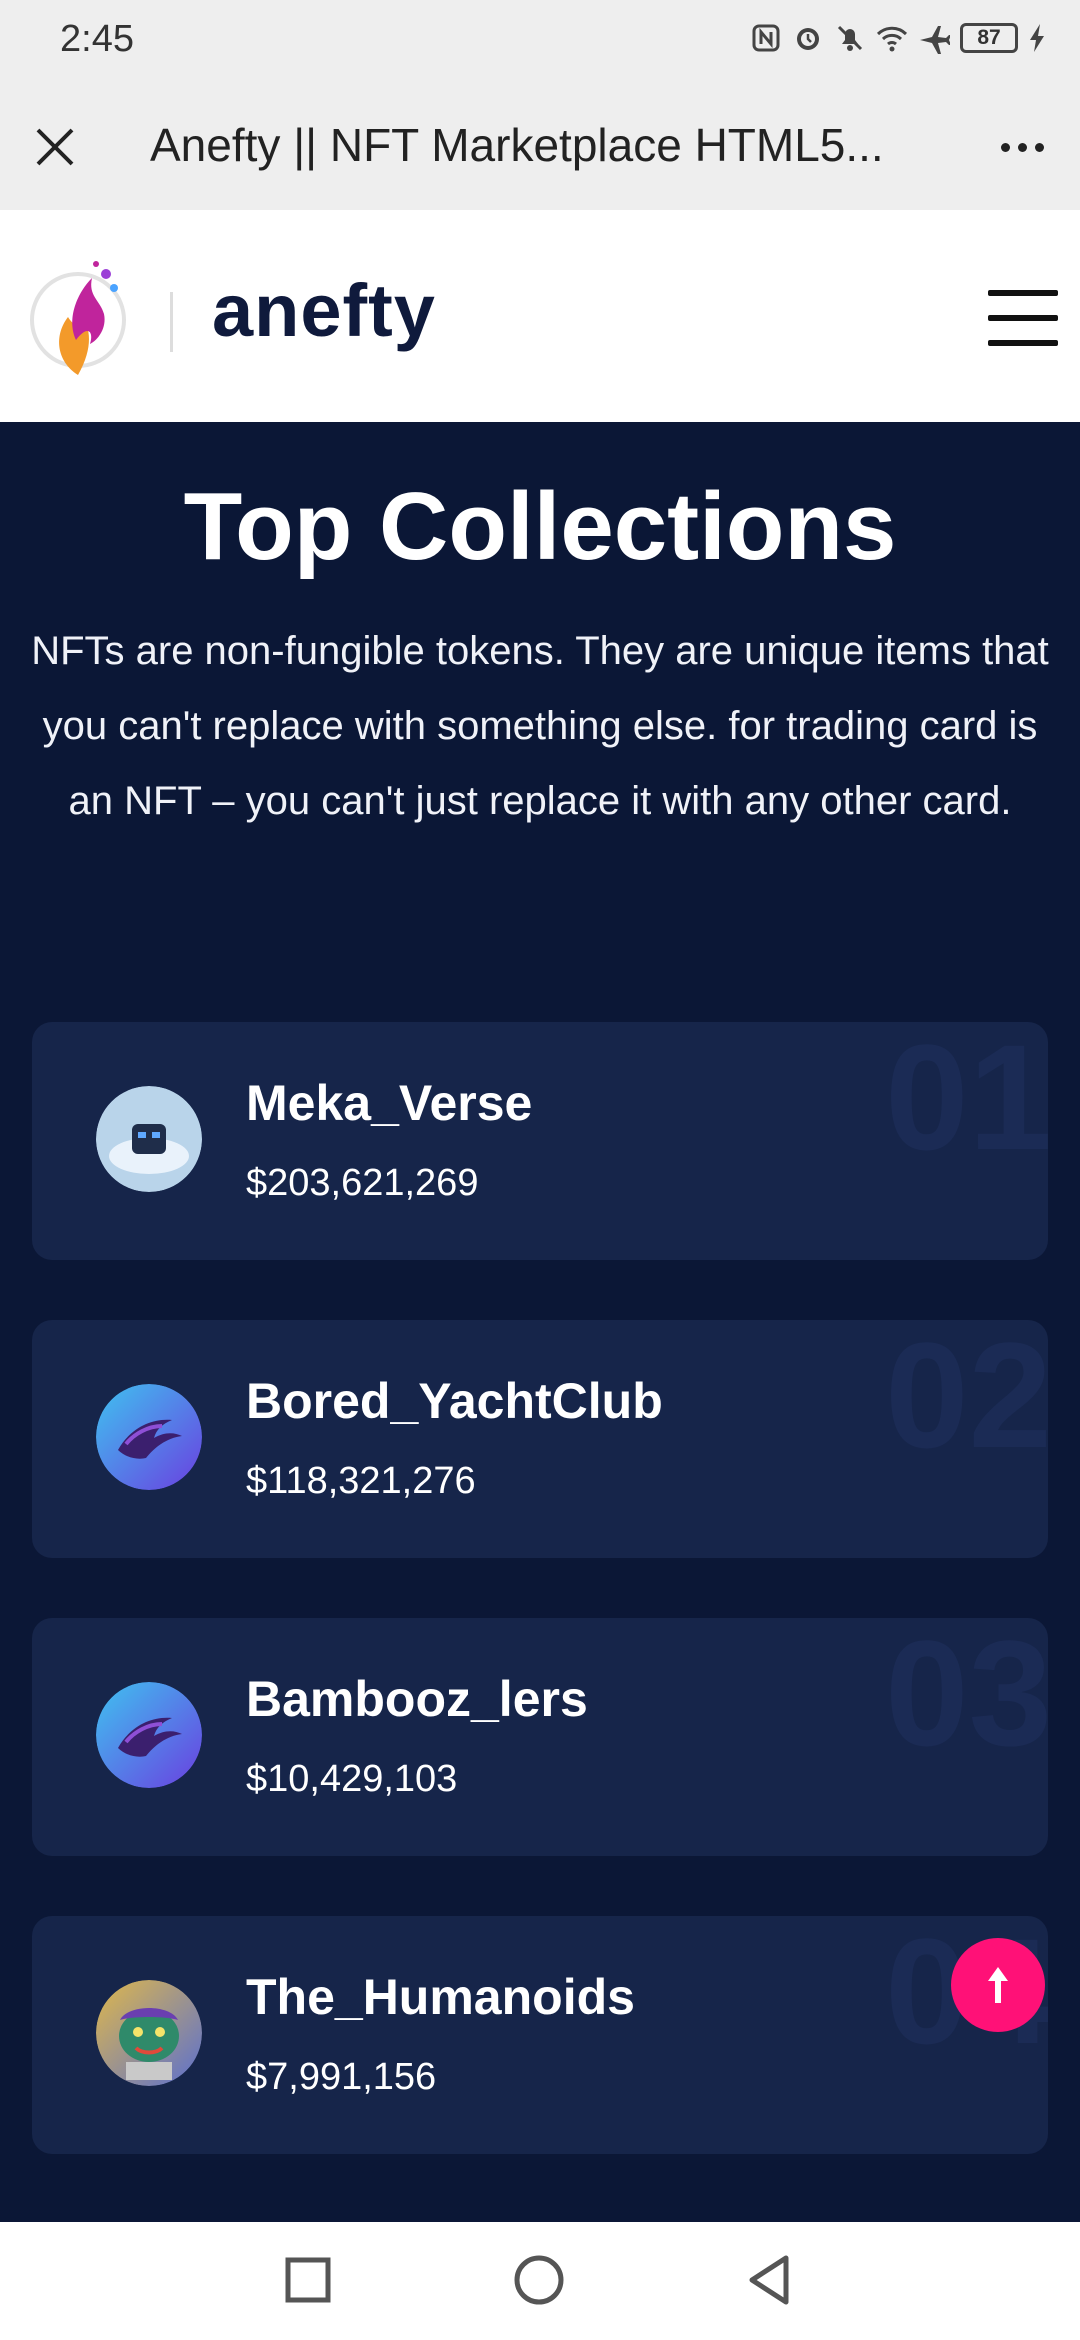 The width and height of the screenshot is (1080, 2340). I want to click on collection-name: The_Humanoids, so click(440, 1997).